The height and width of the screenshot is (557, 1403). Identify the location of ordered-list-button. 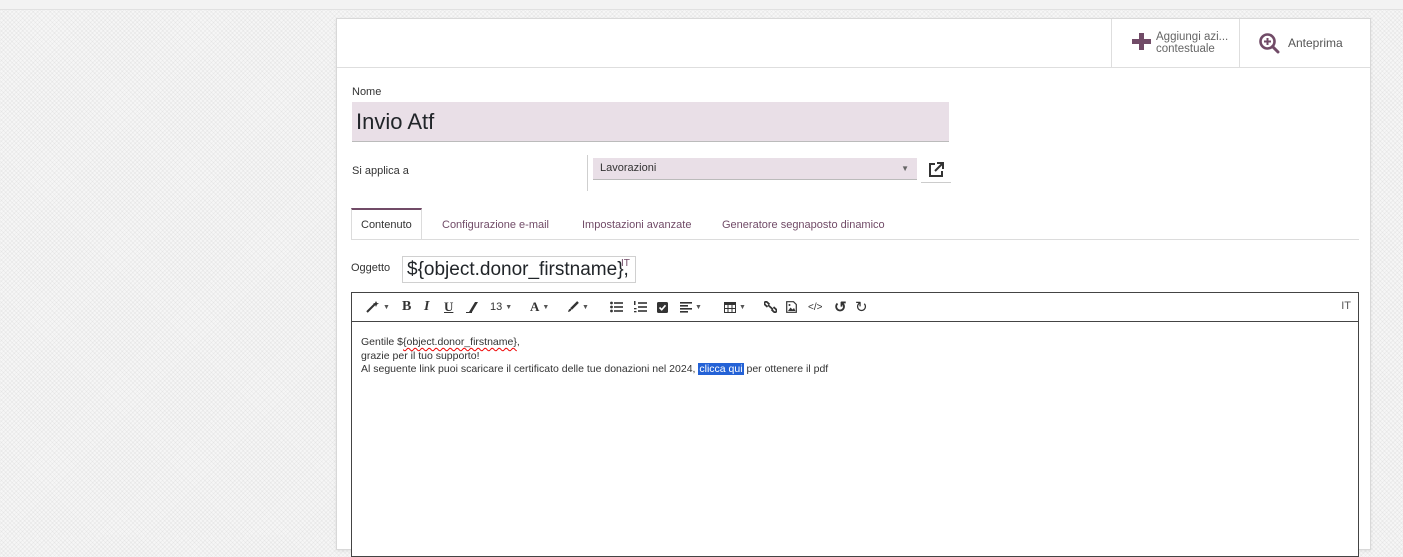
(640, 307).